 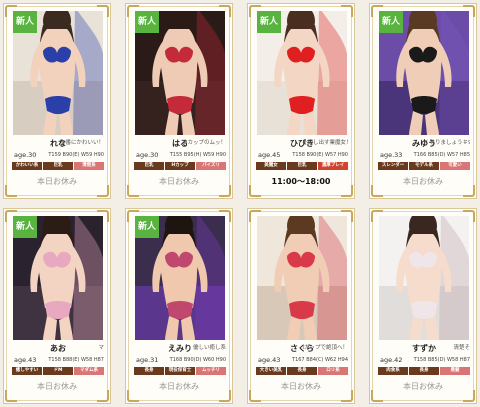 I want to click on age-row: age.45 T158 B90(E) W57 H90, so click(x=302, y=155).